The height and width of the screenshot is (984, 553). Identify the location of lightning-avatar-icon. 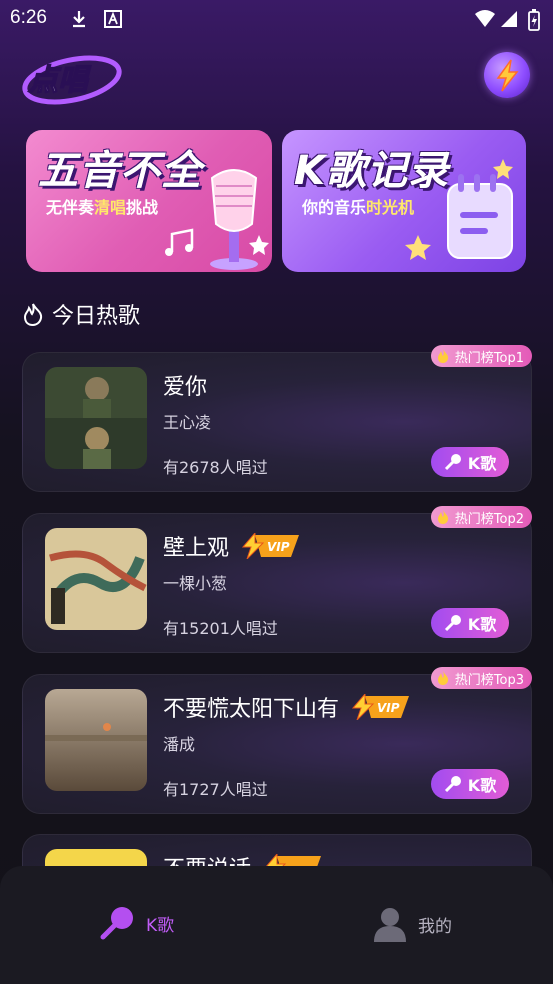
(507, 75).